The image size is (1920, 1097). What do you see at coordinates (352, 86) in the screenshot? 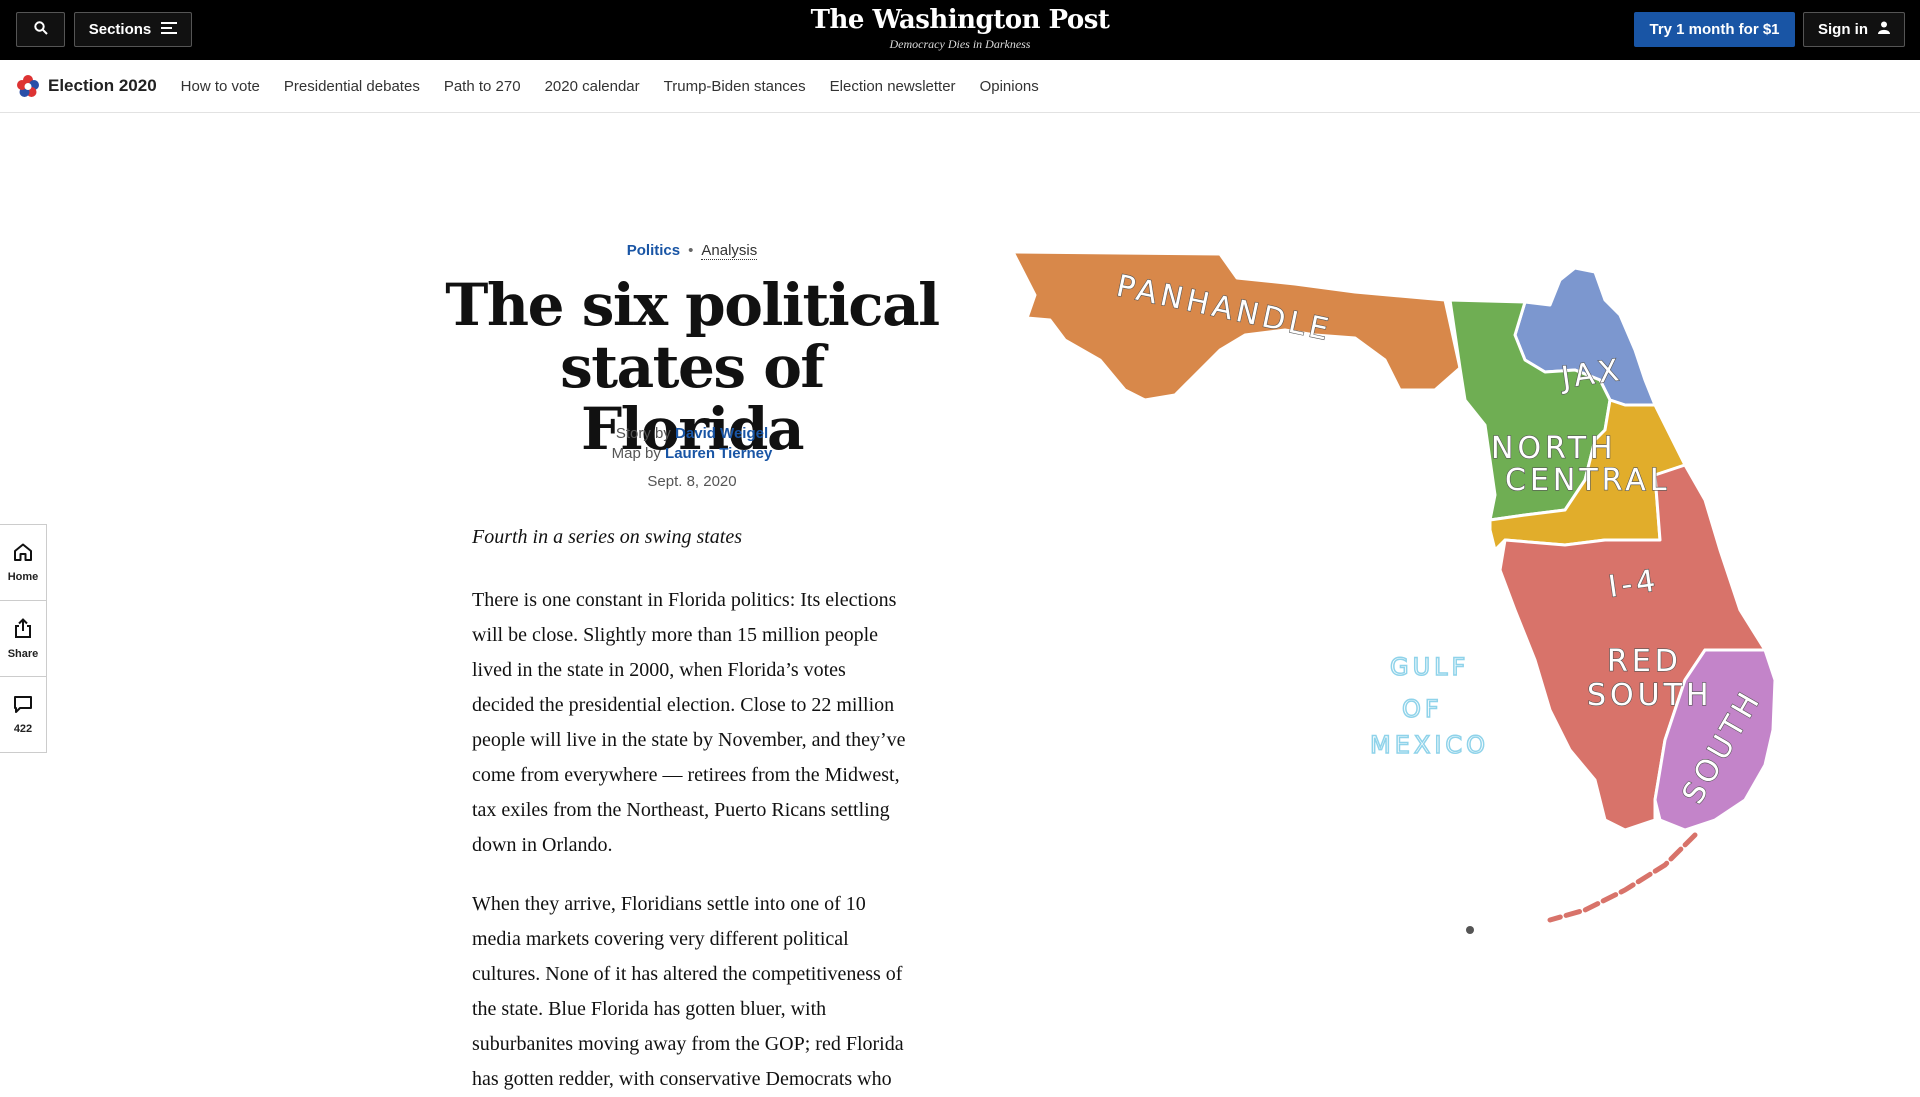
I see `nav-link-presidential-debates: Presidential debates` at bounding box center [352, 86].